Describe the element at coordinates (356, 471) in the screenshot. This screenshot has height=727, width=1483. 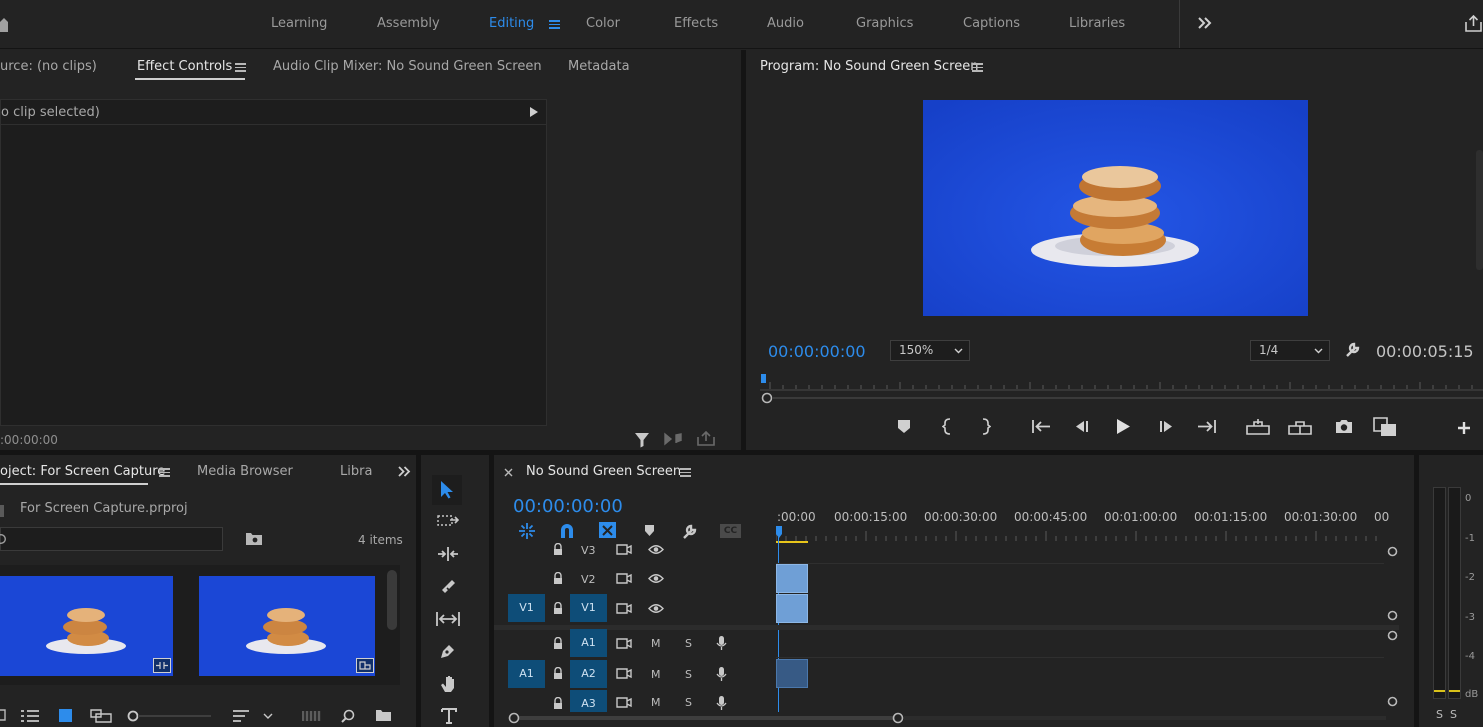
I see `tab-libraries-panel: Libra` at that location.